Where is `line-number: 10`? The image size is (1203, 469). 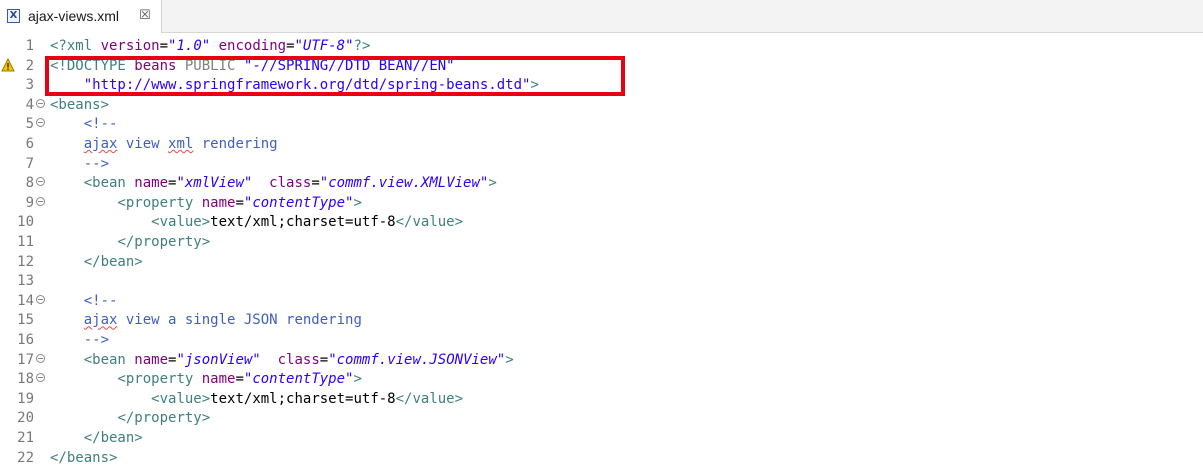 line-number: 10 is located at coordinates (25, 222).